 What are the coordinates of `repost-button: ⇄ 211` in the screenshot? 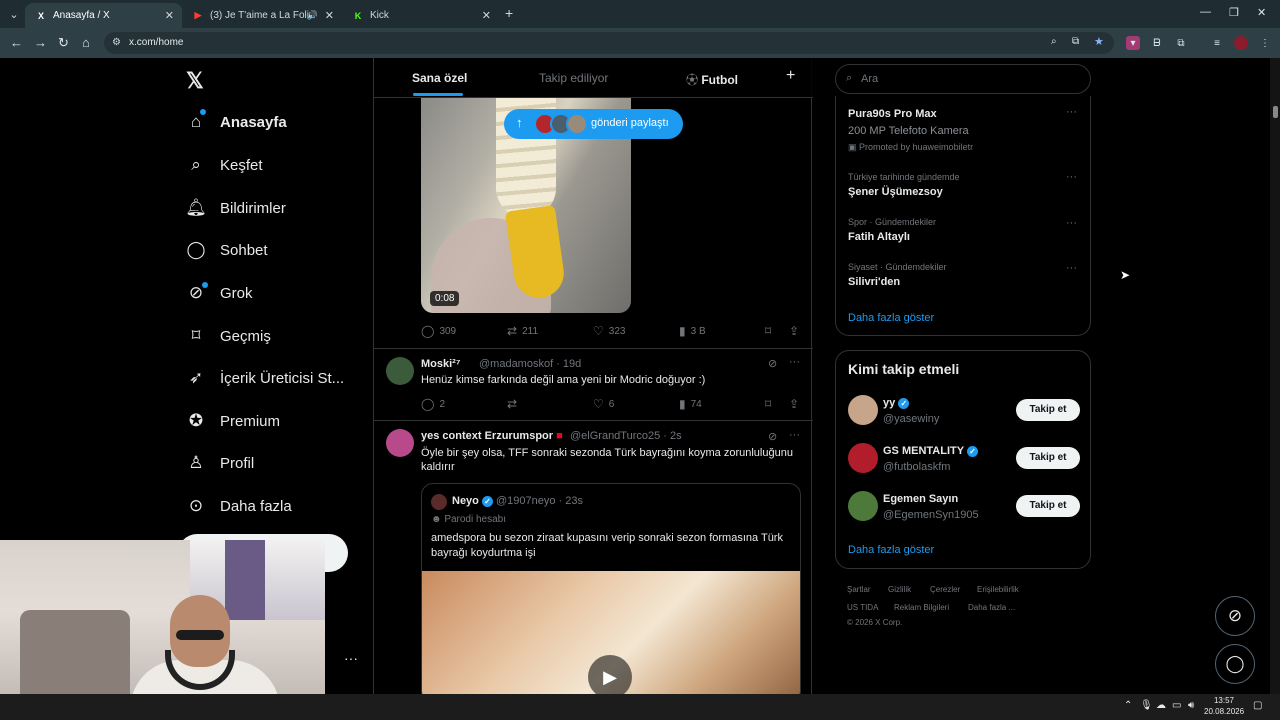 It's located at (522, 331).